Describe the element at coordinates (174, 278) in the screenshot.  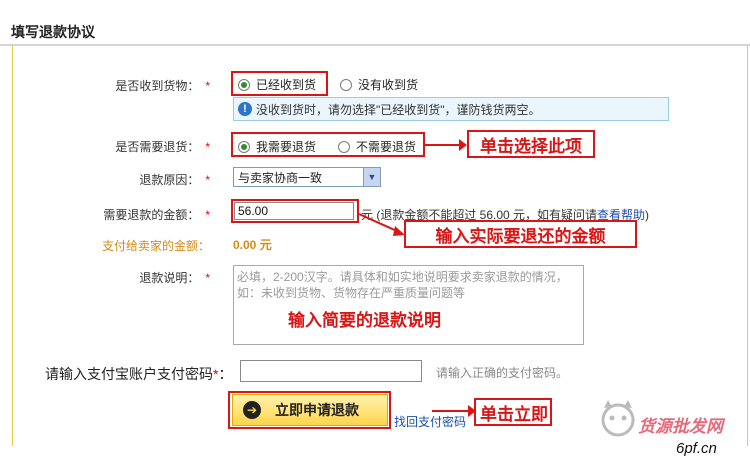
I see `explanation-label: 退款说明： *` at that location.